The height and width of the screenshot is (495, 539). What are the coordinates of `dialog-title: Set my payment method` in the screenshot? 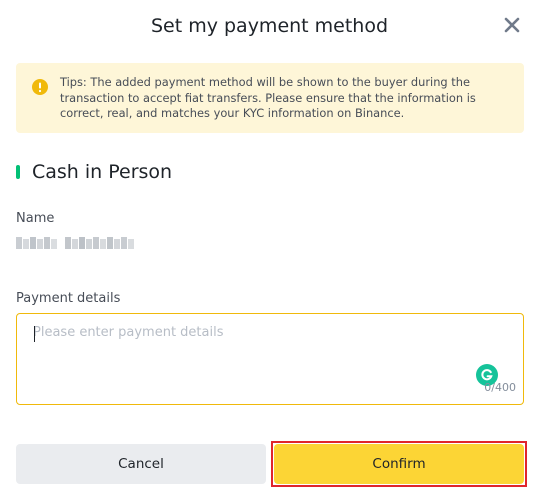 It's located at (269, 26).